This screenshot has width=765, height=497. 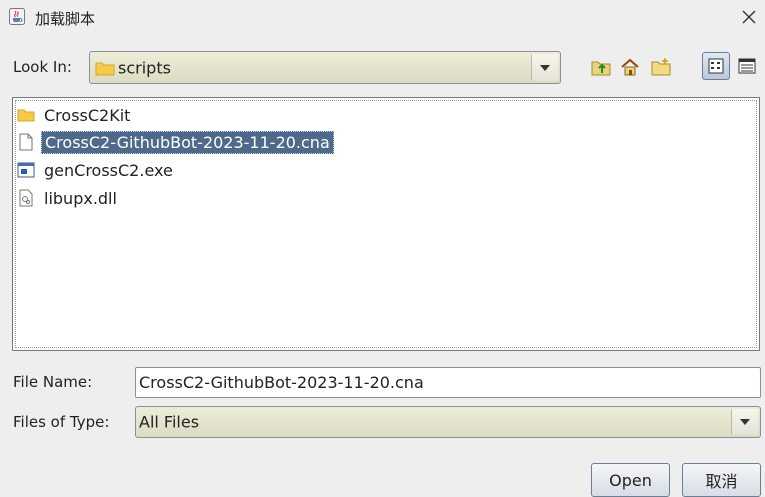 I want to click on up-folder-button, so click(x=601, y=67).